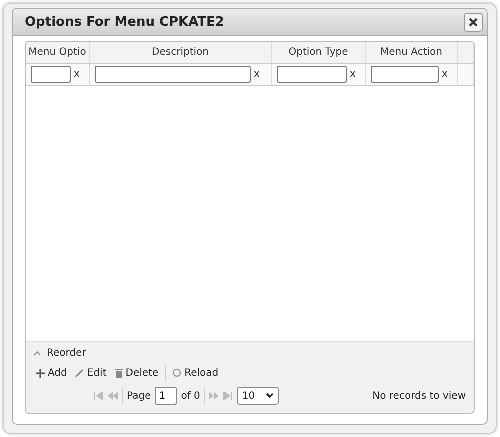 The width and height of the screenshot is (500, 437). What do you see at coordinates (57, 52) in the screenshot?
I see `column-header: Menu Optio` at bounding box center [57, 52].